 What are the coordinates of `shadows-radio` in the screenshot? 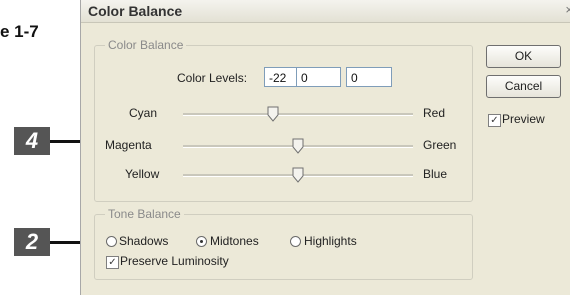 It's located at (111, 241).